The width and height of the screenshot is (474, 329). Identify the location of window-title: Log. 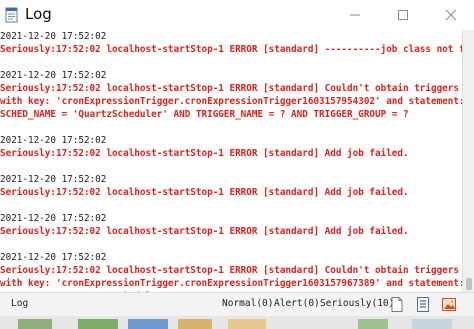
(38, 14).